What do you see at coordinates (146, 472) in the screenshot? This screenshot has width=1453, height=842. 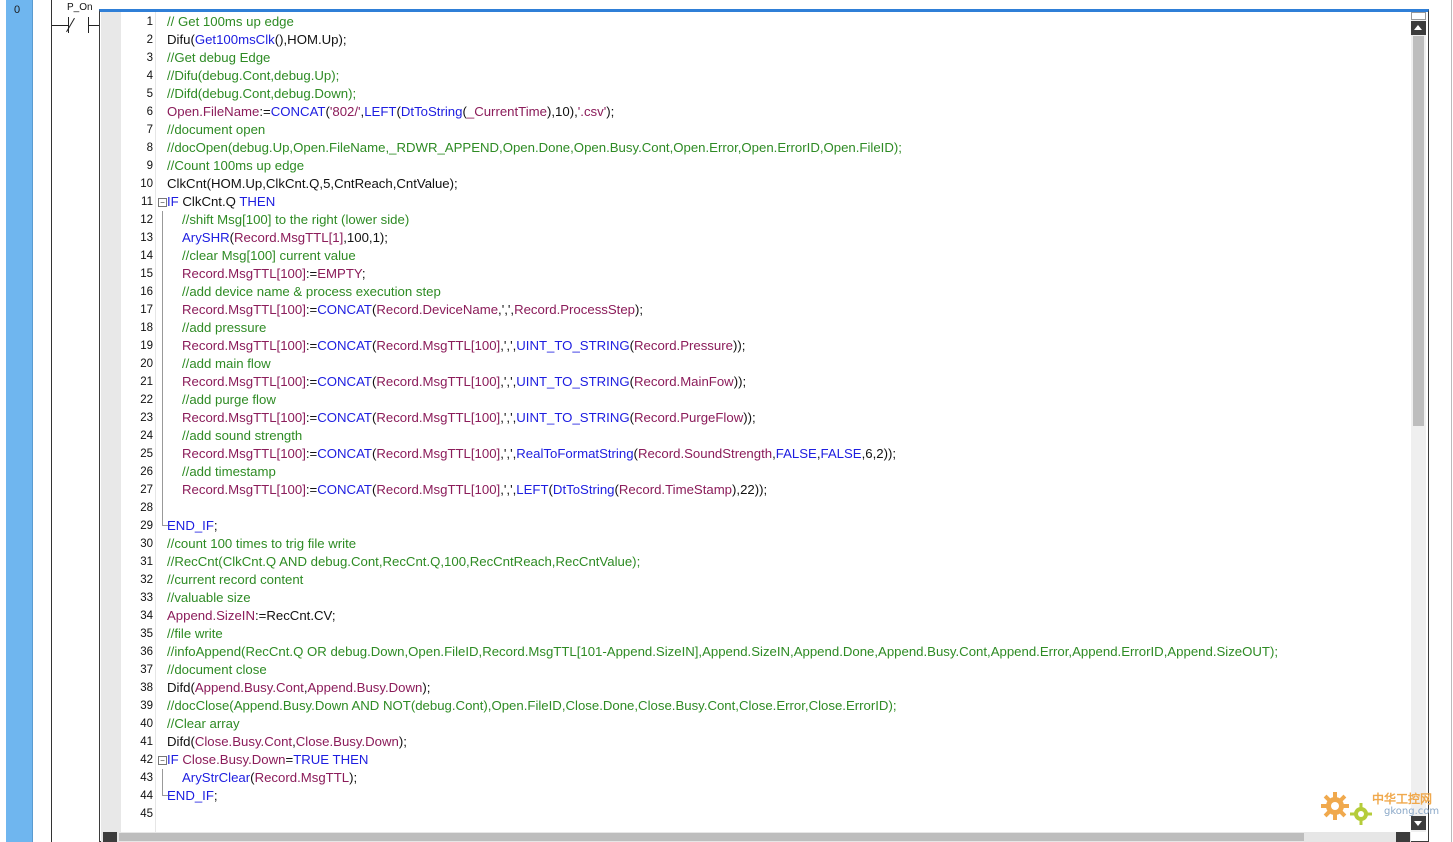 I see `line-number: 26` at bounding box center [146, 472].